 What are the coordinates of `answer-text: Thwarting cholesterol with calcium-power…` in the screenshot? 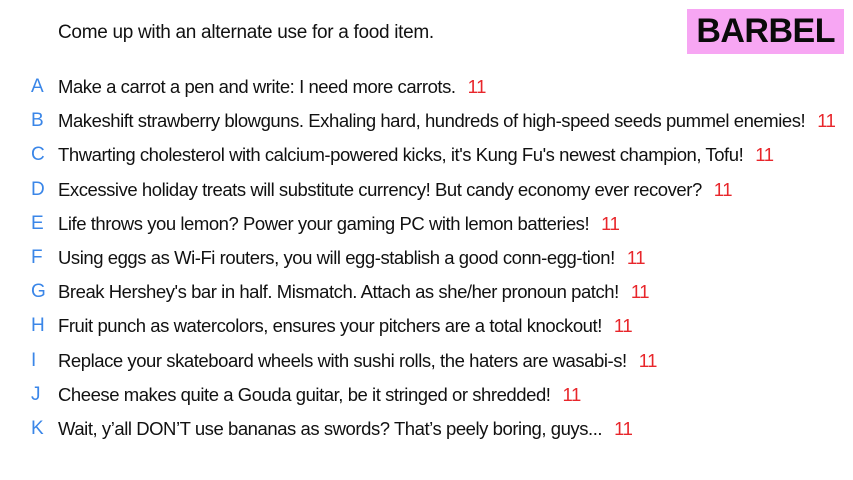 It's located at (401, 155).